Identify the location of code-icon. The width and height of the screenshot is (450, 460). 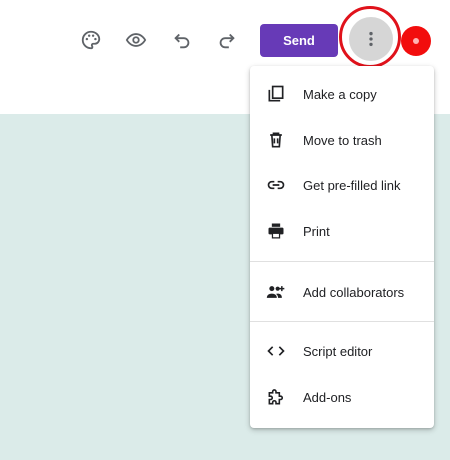
(276, 351).